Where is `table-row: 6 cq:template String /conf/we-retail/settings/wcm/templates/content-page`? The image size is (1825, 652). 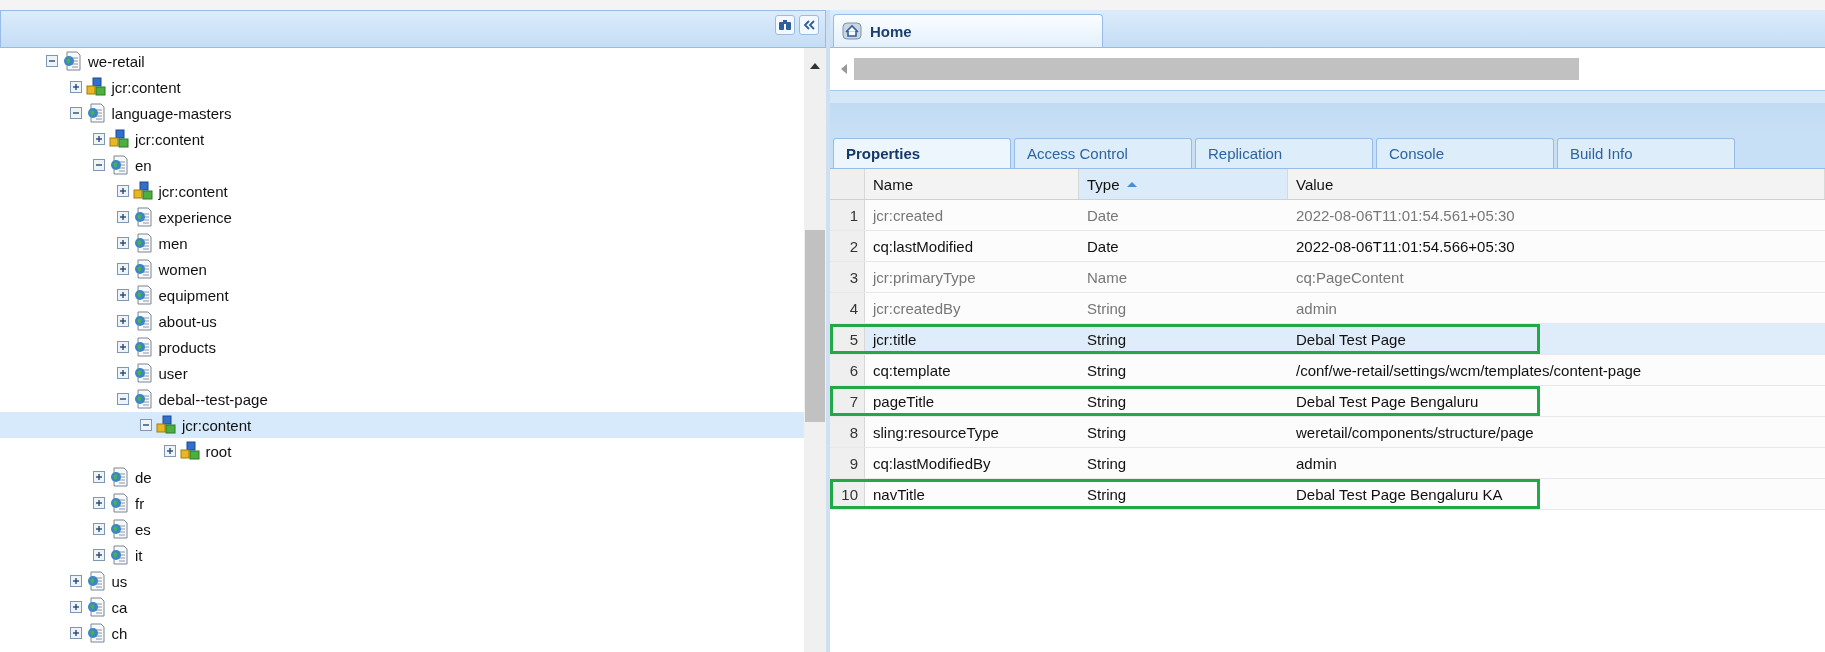 table-row: 6 cq:template String /conf/we-retail/settings/wcm/templates/content-page is located at coordinates (1327, 370).